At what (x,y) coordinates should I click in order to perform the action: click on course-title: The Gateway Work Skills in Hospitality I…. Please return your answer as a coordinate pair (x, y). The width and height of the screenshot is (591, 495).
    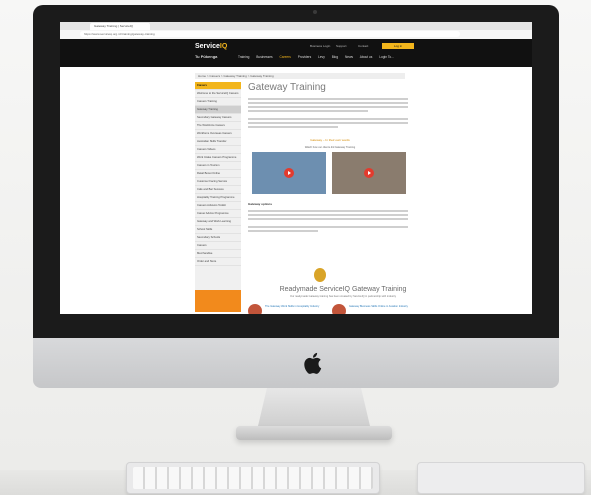
    Looking at the image, I should click on (295, 306).